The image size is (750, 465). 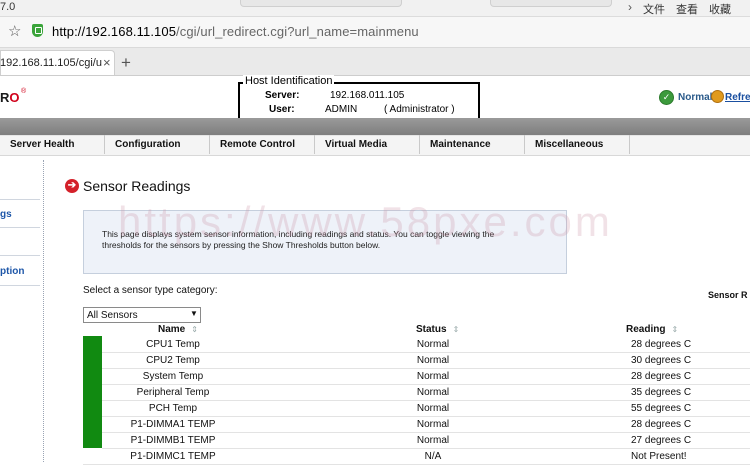 I want to click on select-value: All Sensors, so click(x=112, y=315).